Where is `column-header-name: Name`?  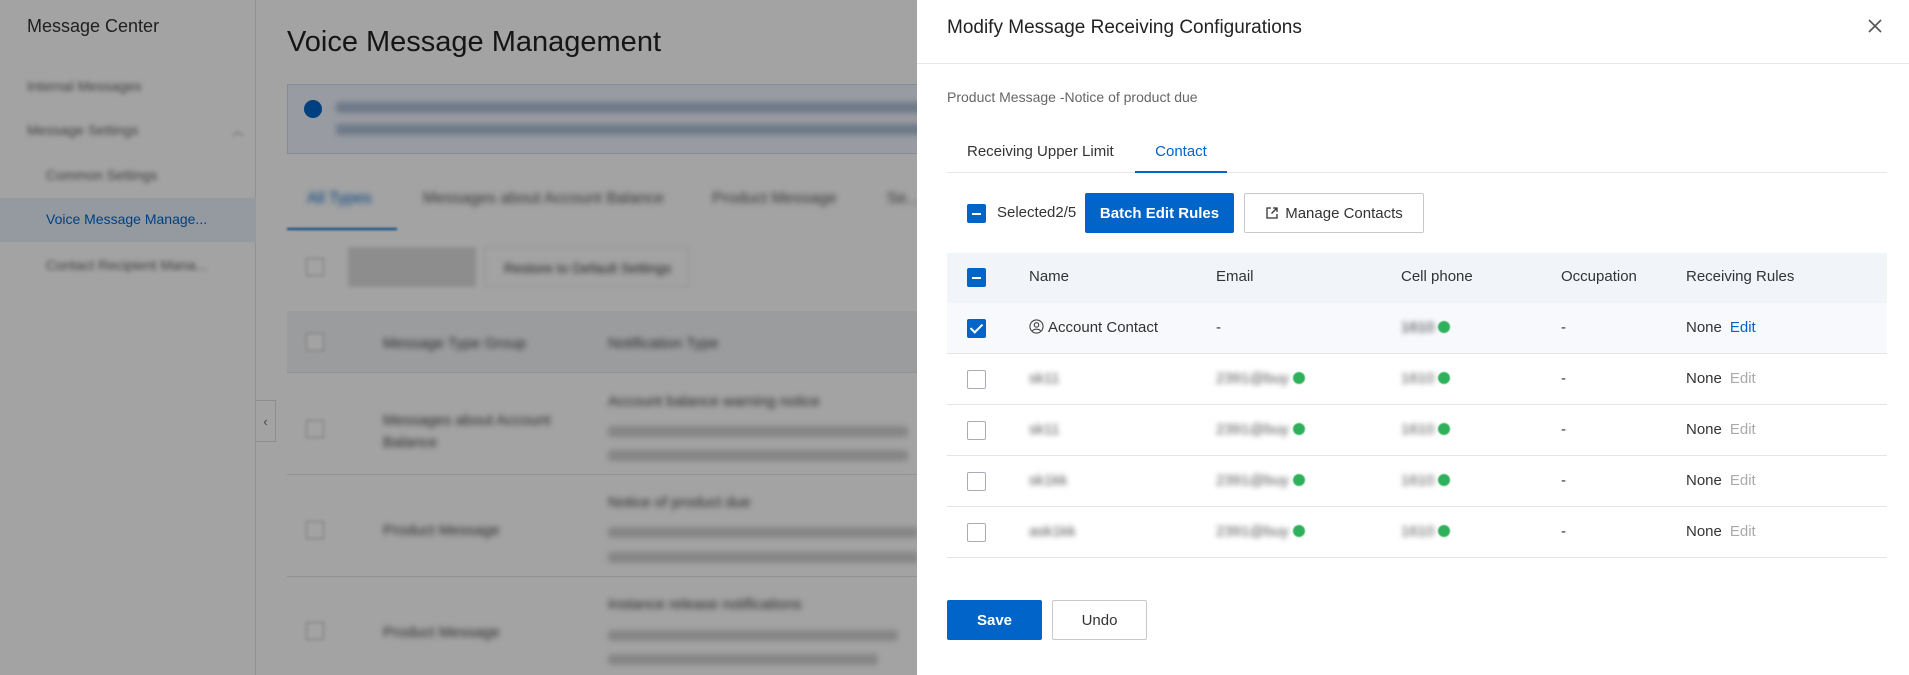 column-header-name: Name is located at coordinates (1049, 276).